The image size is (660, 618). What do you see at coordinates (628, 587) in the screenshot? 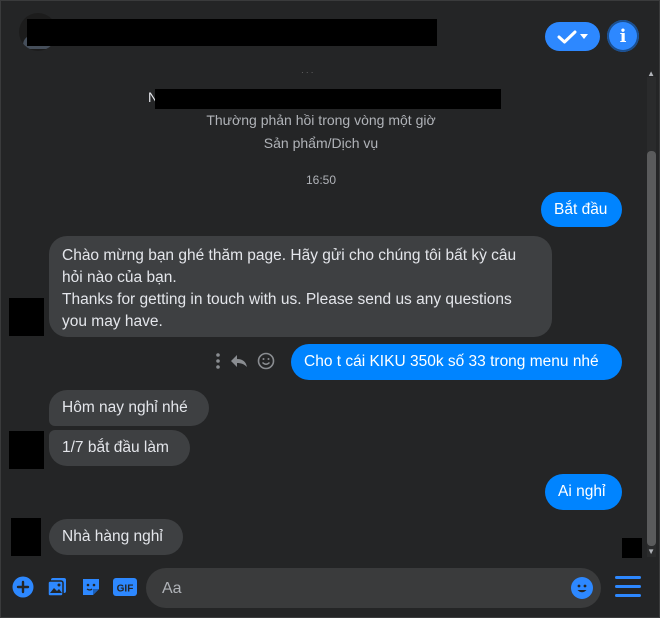
I see `menu-icon` at bounding box center [628, 587].